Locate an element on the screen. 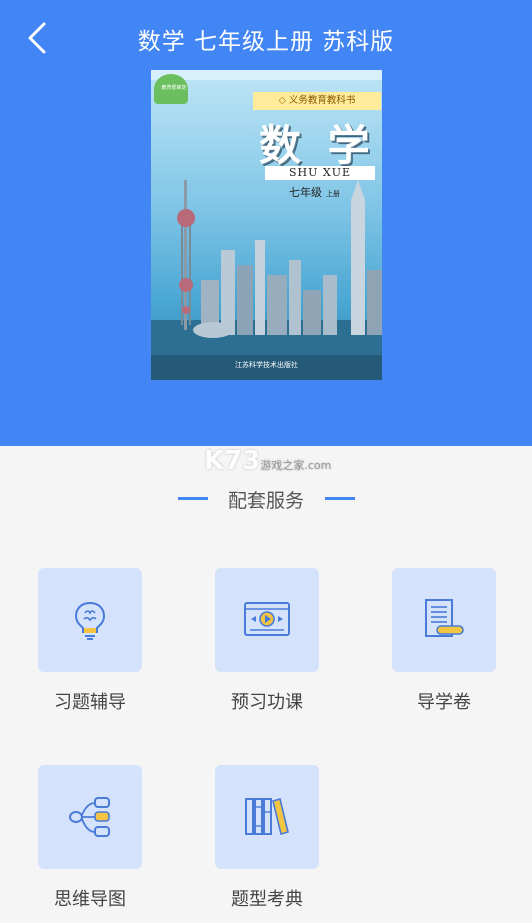 This screenshot has width=532, height=923. video-player-icon is located at coordinates (267, 619).